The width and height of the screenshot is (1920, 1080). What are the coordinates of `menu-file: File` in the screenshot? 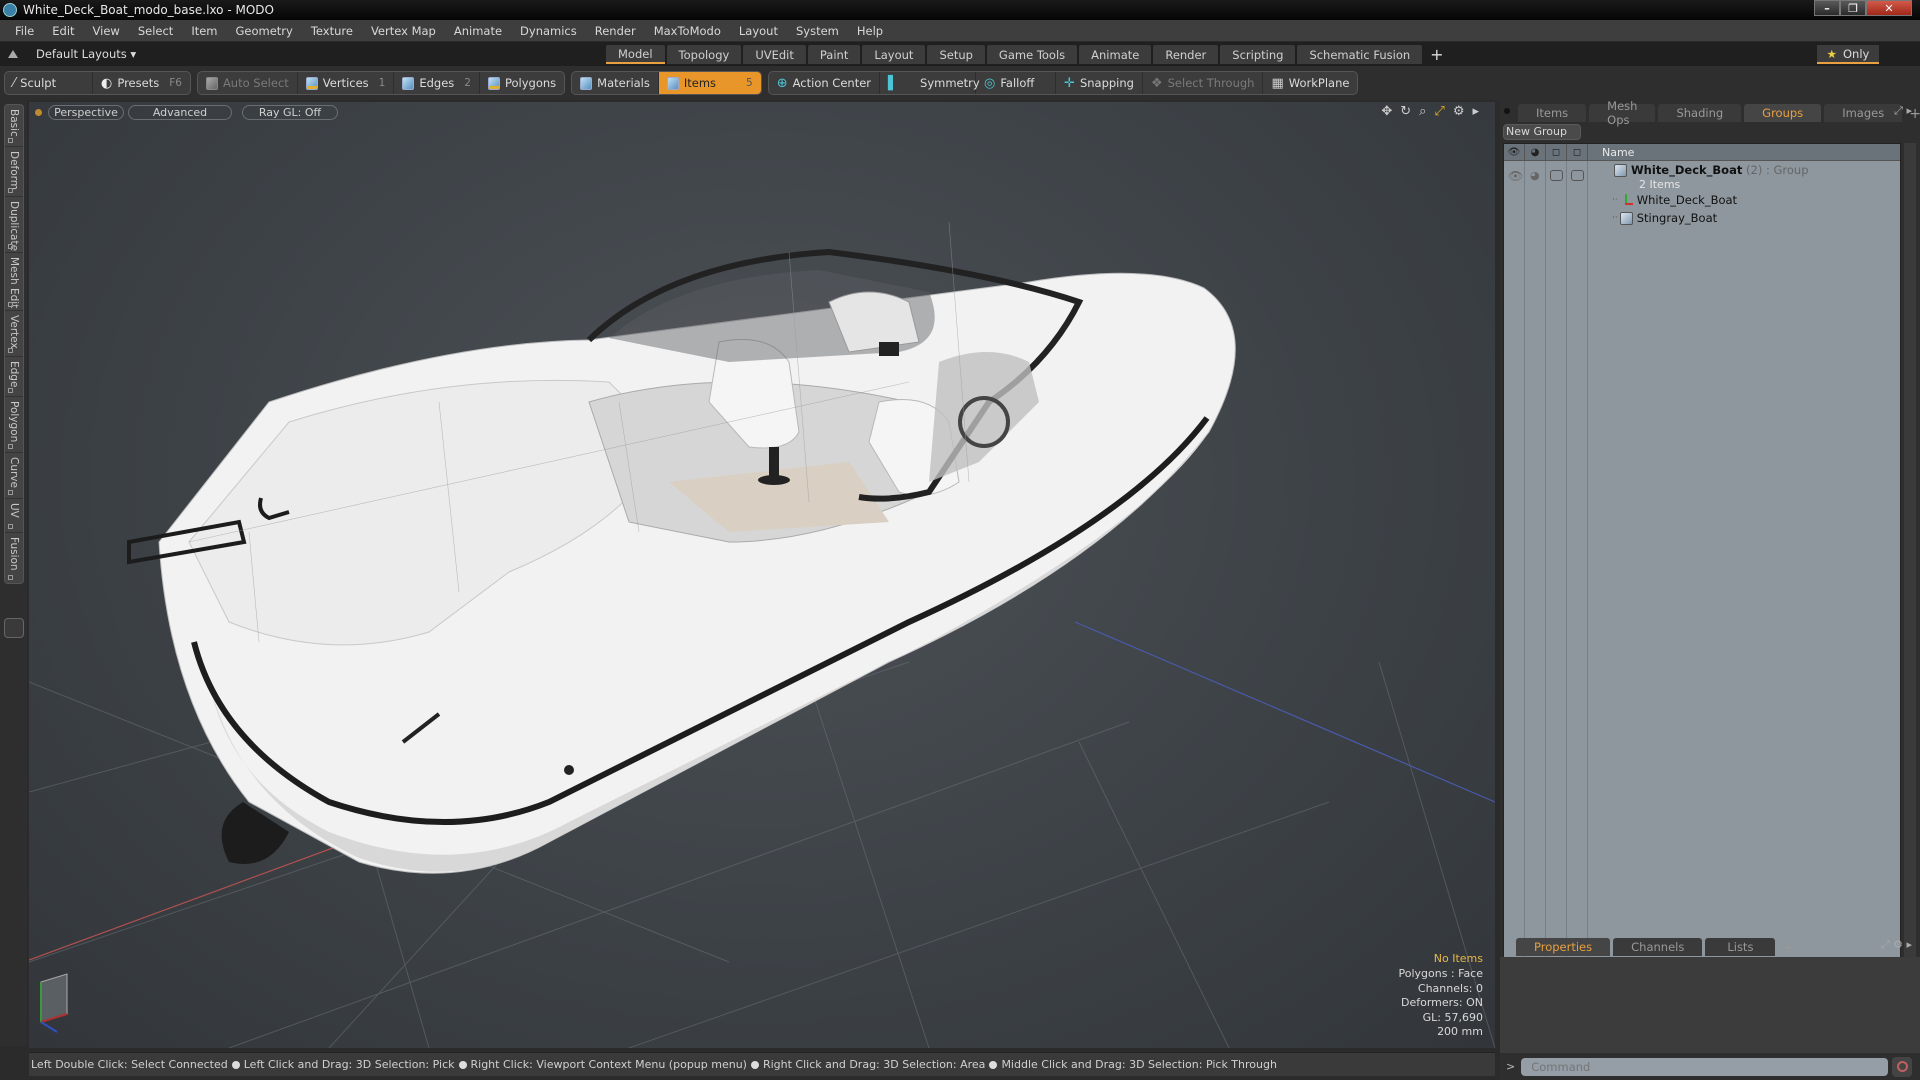 It's located at (24, 31).